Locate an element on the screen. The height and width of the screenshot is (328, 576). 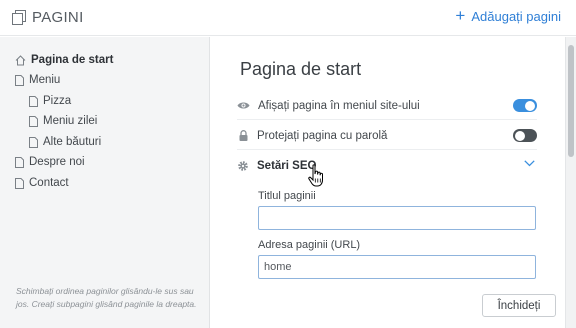
home-icon is located at coordinates (20, 59).